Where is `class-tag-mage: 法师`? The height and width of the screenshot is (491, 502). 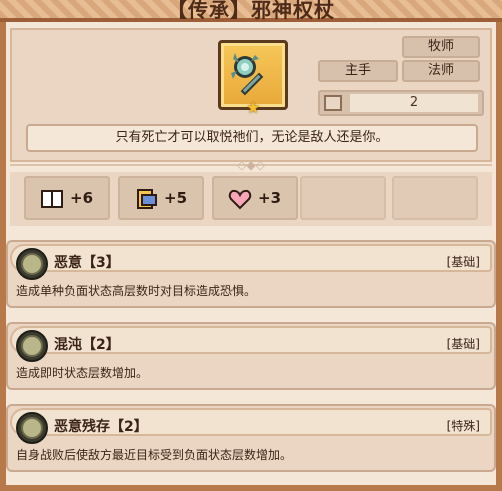
class-tag-mage: 法师 is located at coordinates (441, 71).